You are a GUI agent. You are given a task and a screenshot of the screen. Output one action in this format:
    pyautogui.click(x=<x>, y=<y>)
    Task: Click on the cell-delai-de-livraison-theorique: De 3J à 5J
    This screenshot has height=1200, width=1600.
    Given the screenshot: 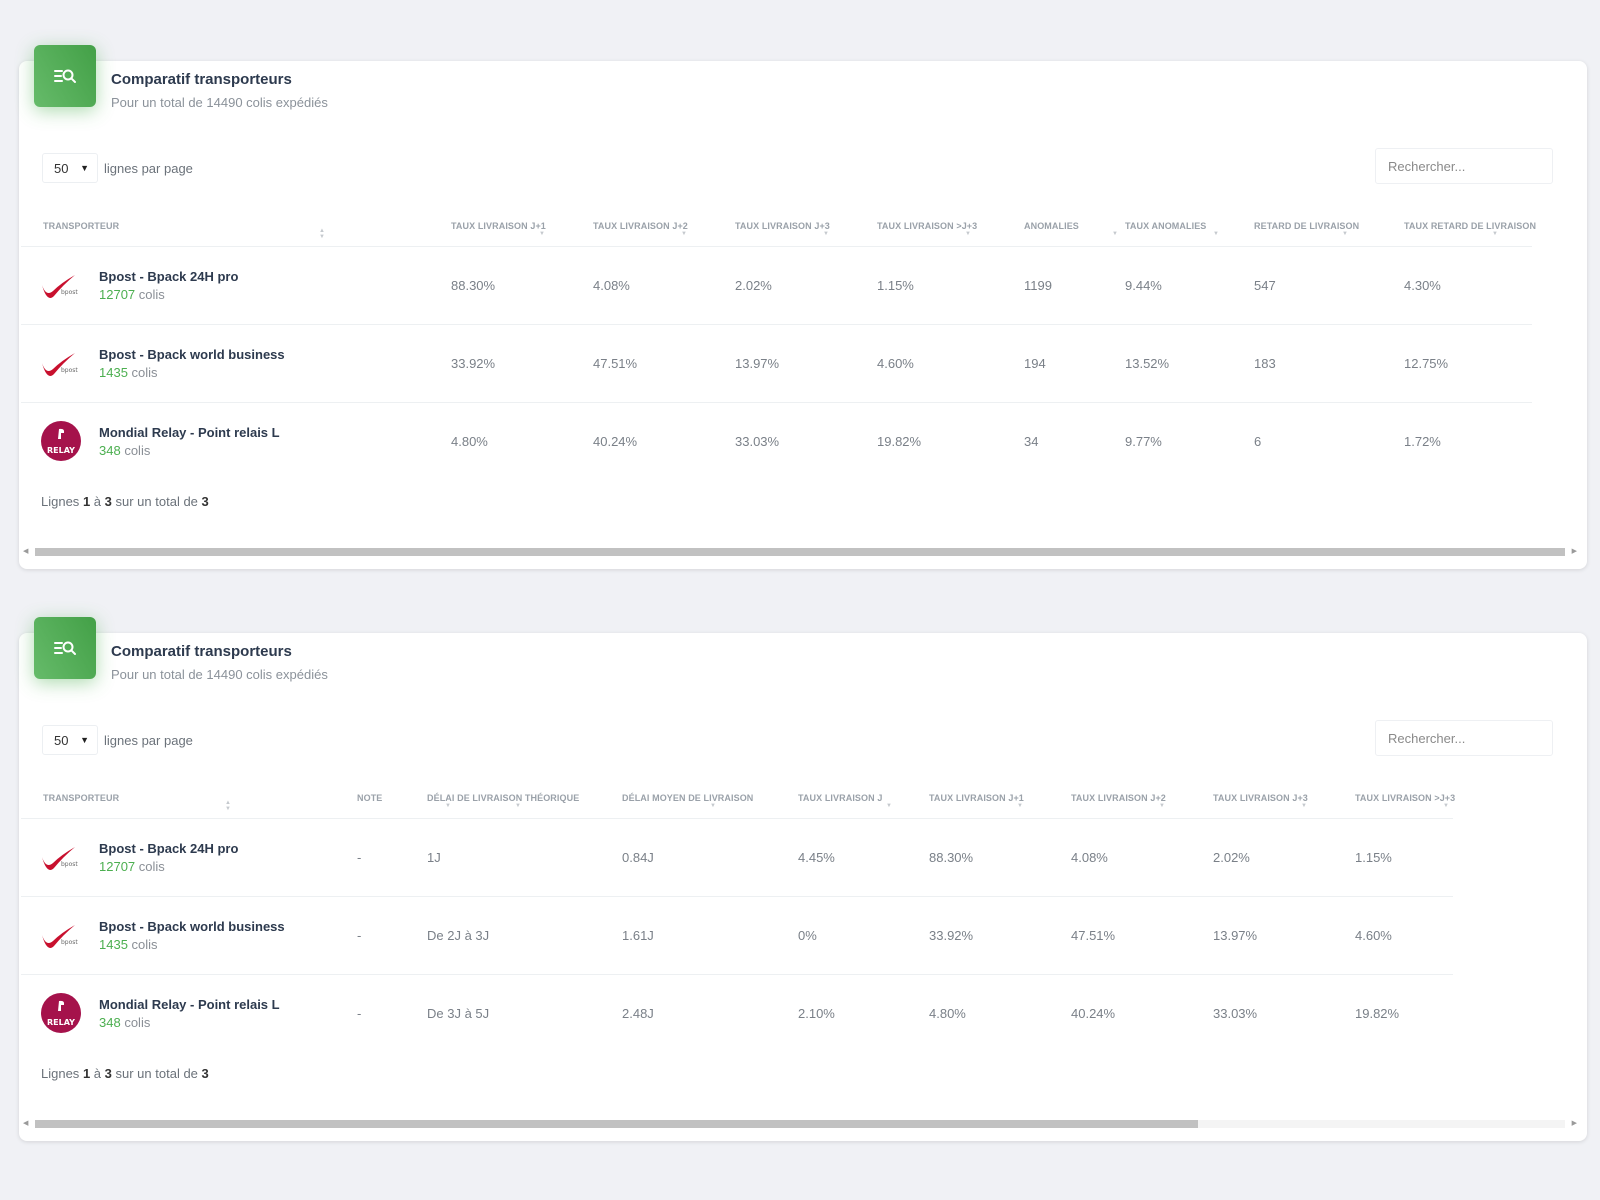 What is the action you would take?
    pyautogui.click(x=502, y=1012)
    